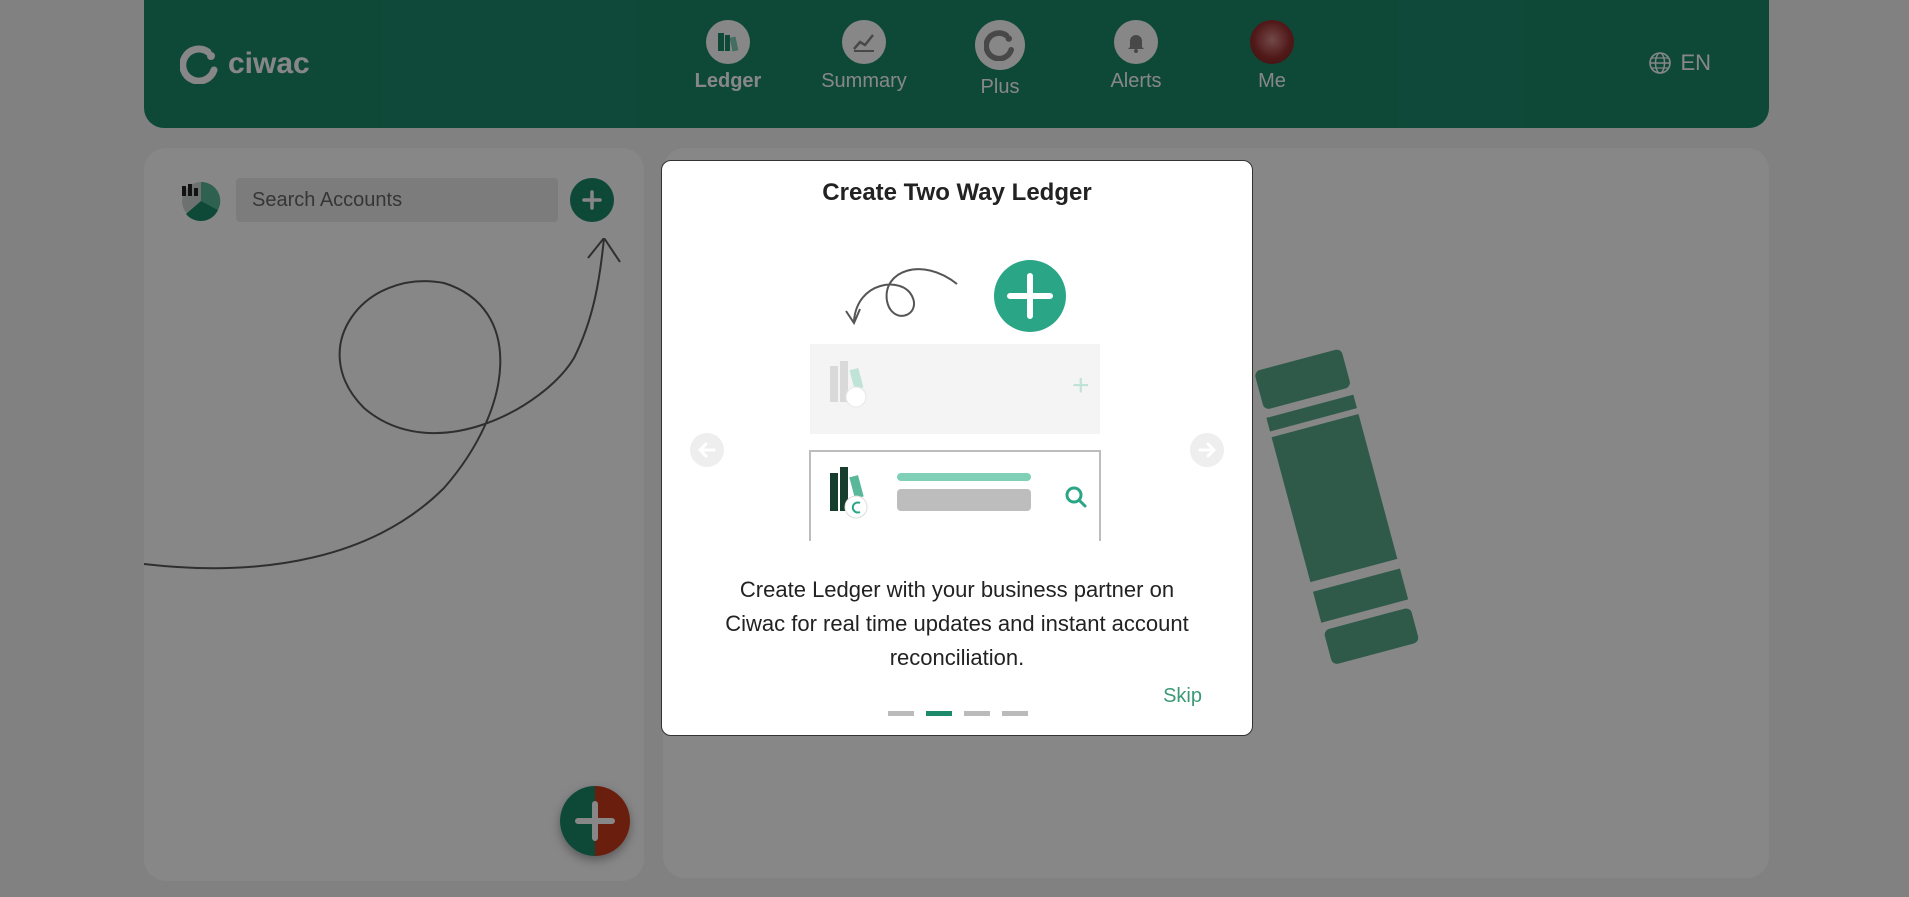 The image size is (1909, 897). What do you see at coordinates (957, 192) in the screenshot?
I see `modal-title: Create Two Way Ledger` at bounding box center [957, 192].